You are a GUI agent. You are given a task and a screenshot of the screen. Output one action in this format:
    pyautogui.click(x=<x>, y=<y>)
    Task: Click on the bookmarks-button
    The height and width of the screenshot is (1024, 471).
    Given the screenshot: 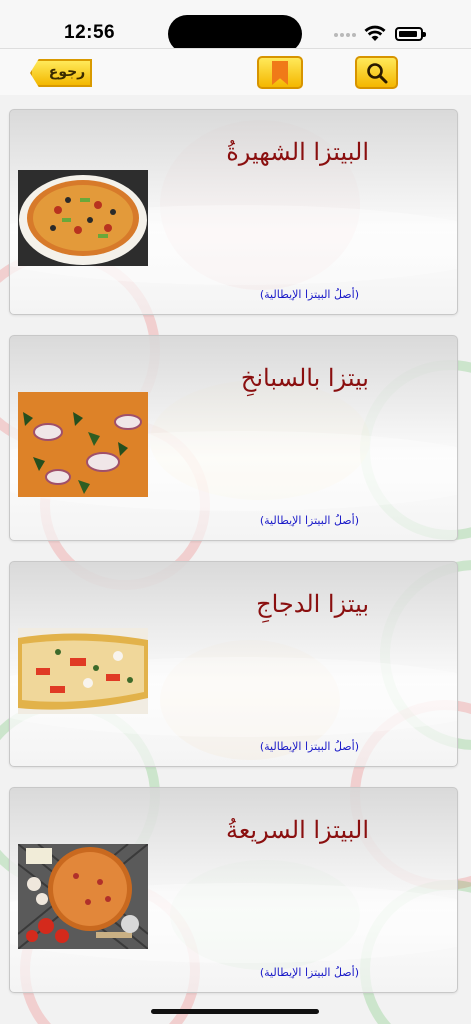 What is the action you would take?
    pyautogui.click(x=280, y=72)
    